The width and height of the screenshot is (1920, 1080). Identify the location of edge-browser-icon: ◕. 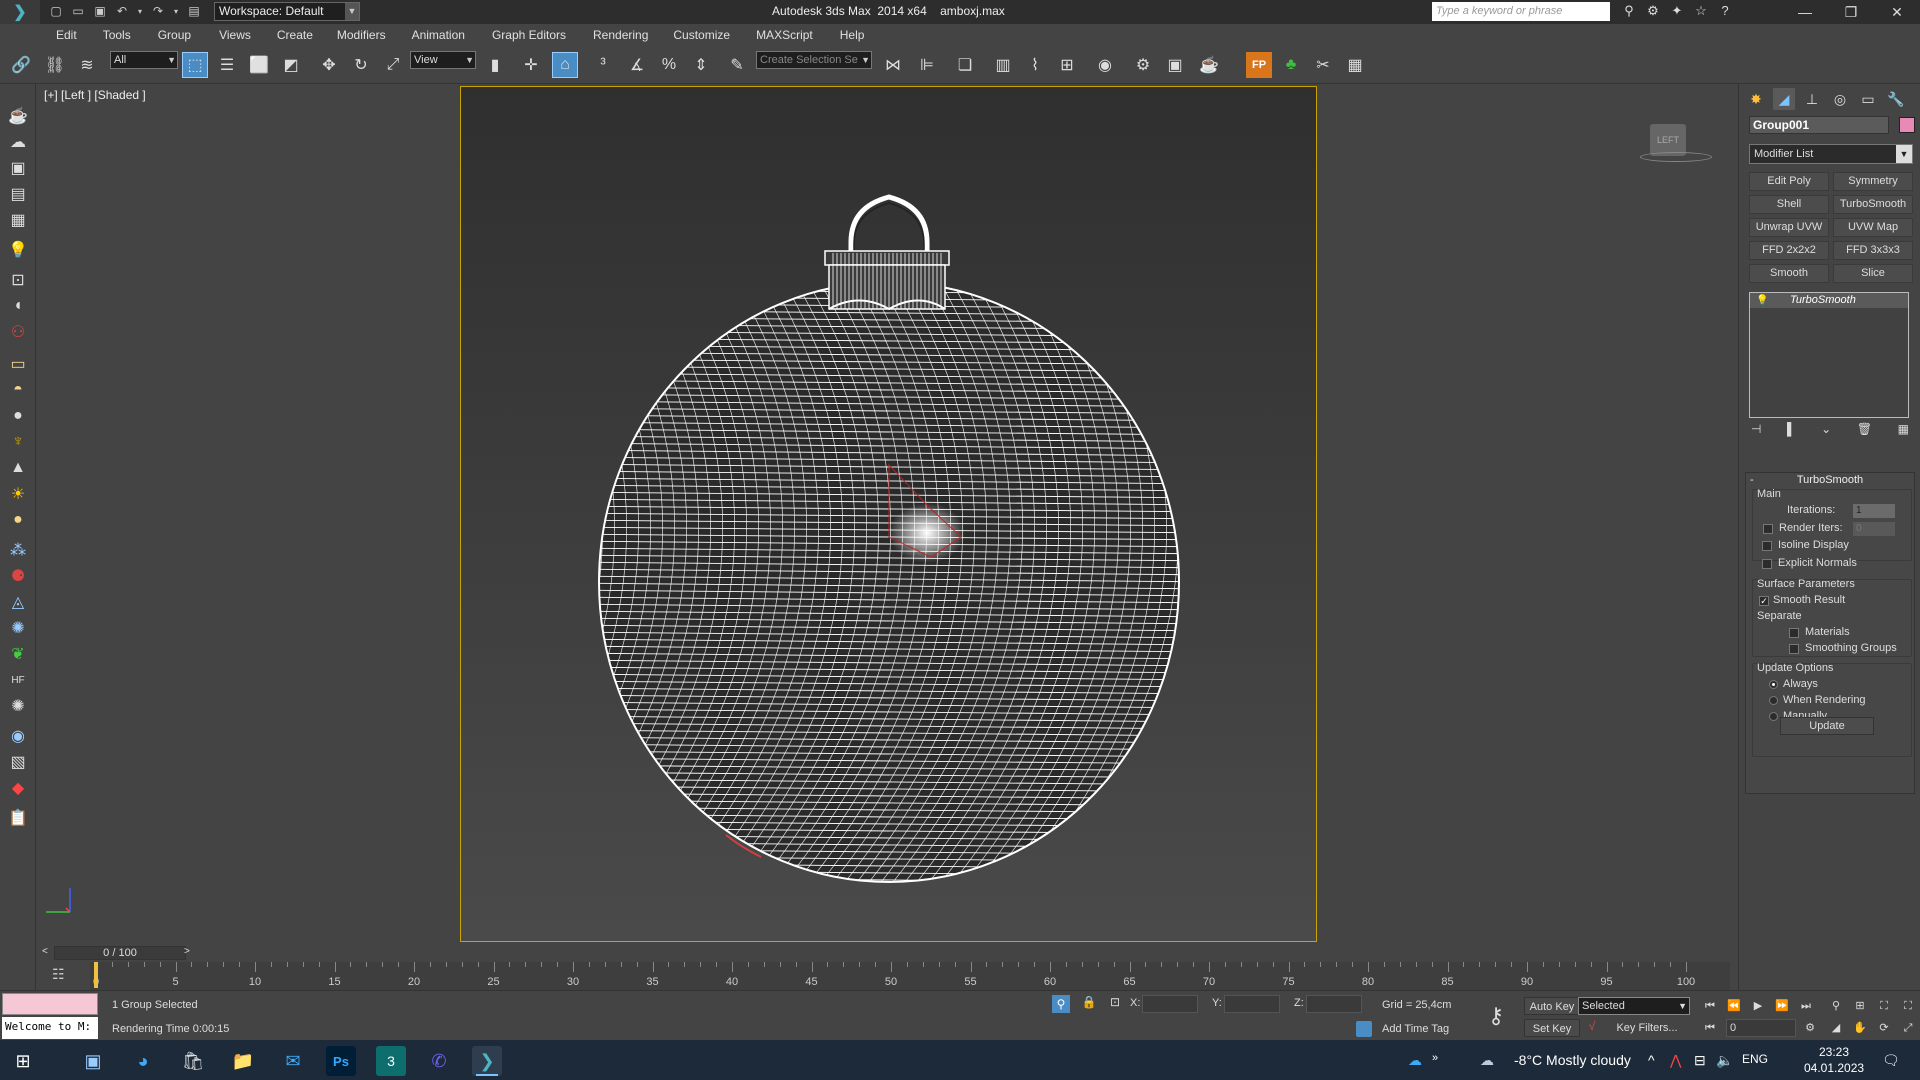
(143, 1061).